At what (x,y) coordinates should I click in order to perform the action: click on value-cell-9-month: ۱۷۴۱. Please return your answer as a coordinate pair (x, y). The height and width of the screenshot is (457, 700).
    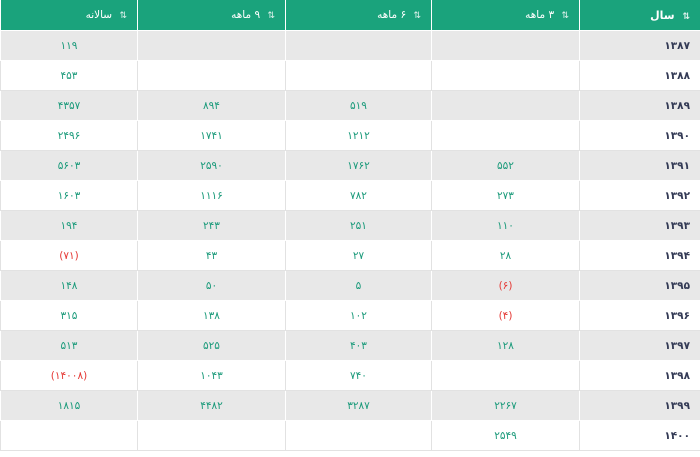
    Looking at the image, I should click on (211, 136).